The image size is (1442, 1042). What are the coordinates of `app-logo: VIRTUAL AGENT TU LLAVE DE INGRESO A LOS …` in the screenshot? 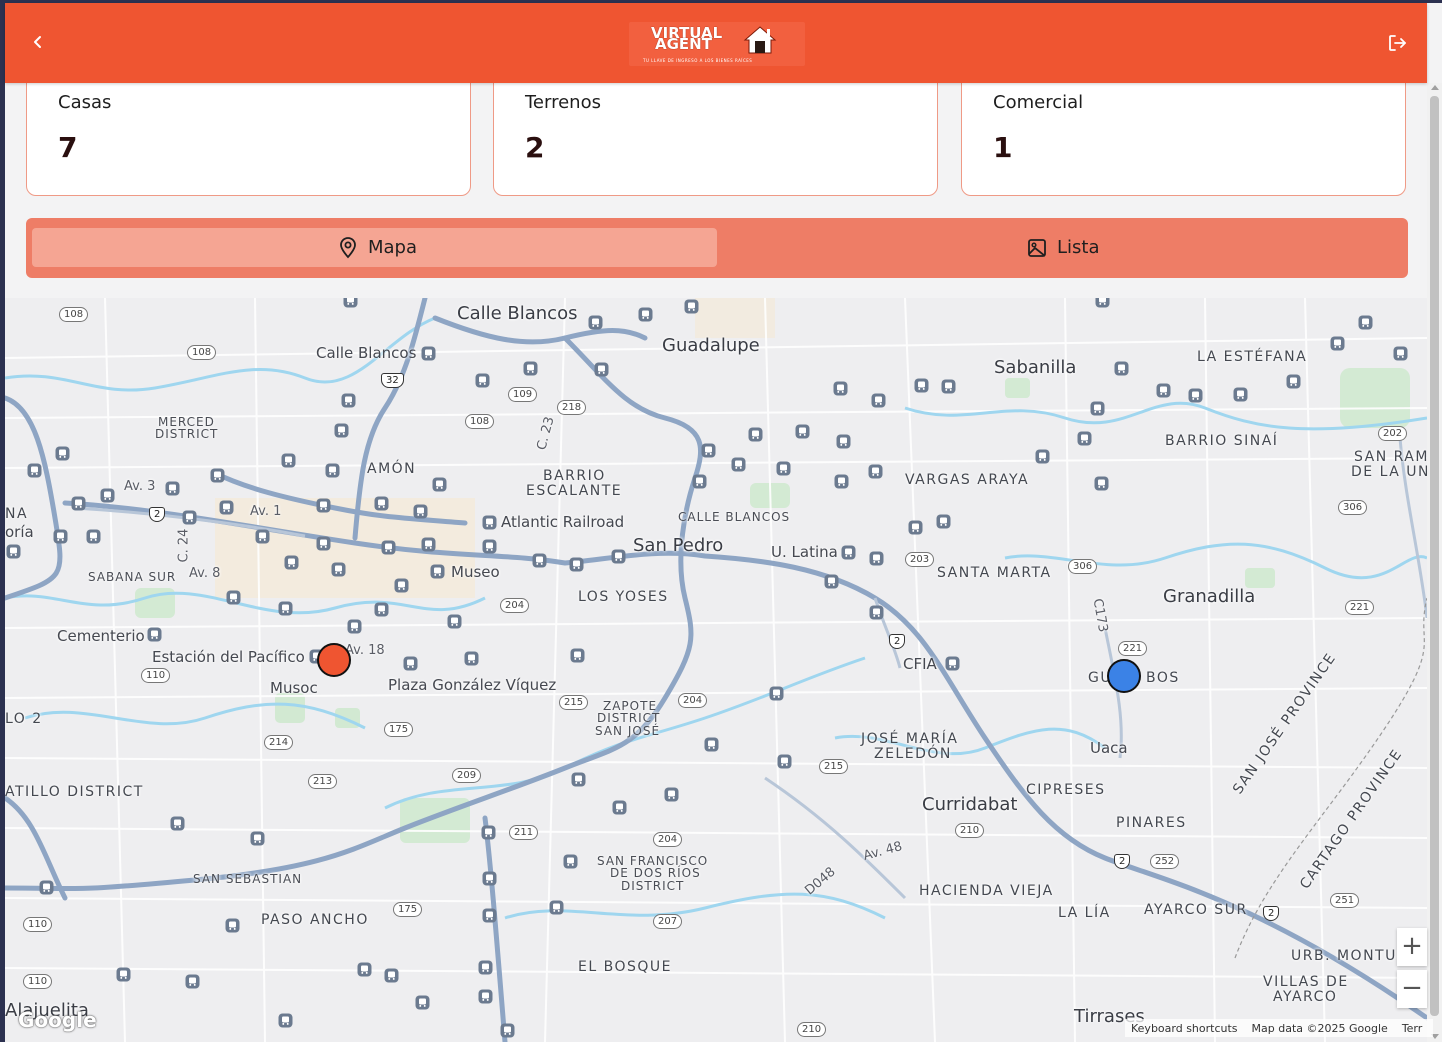 It's located at (717, 44).